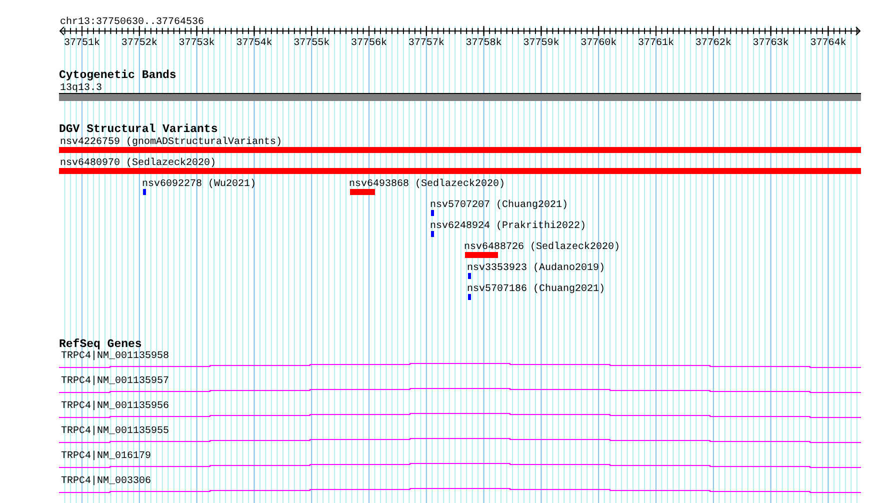 The image size is (890, 503). Describe the element at coordinates (115, 356) in the screenshot. I see `gene-label: TRPC4|NM_001135958` at that location.